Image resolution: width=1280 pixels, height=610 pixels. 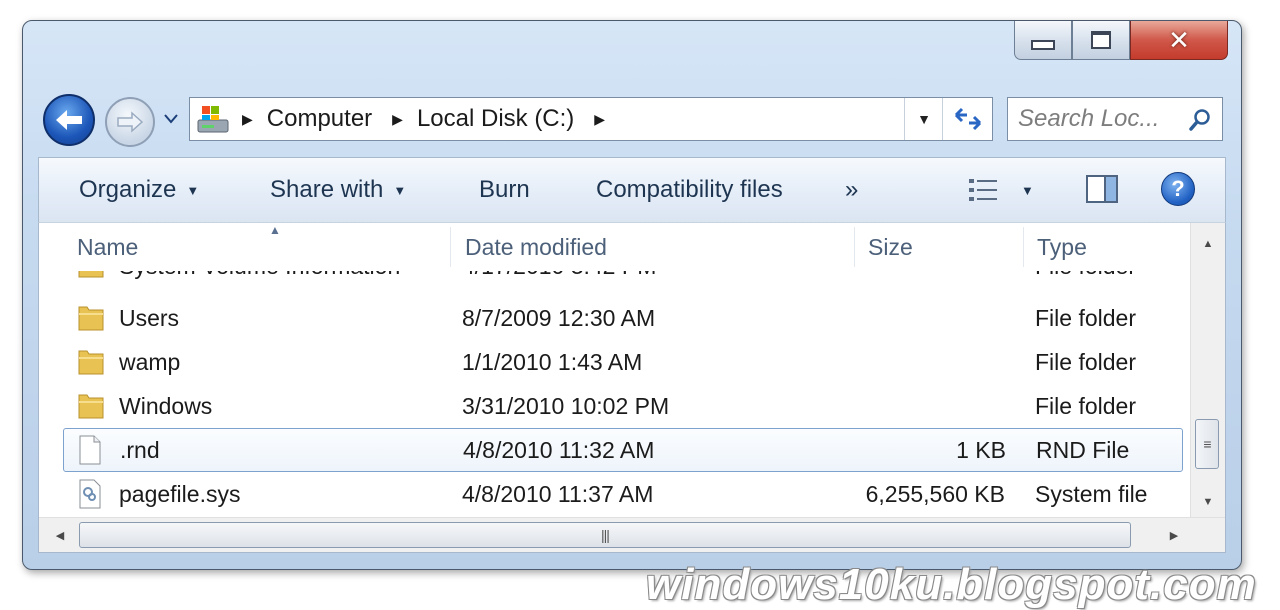 I want to click on breadcrumb: ▶ Computer ▶ Local Disk (C:) ▶, so click(x=423, y=119).